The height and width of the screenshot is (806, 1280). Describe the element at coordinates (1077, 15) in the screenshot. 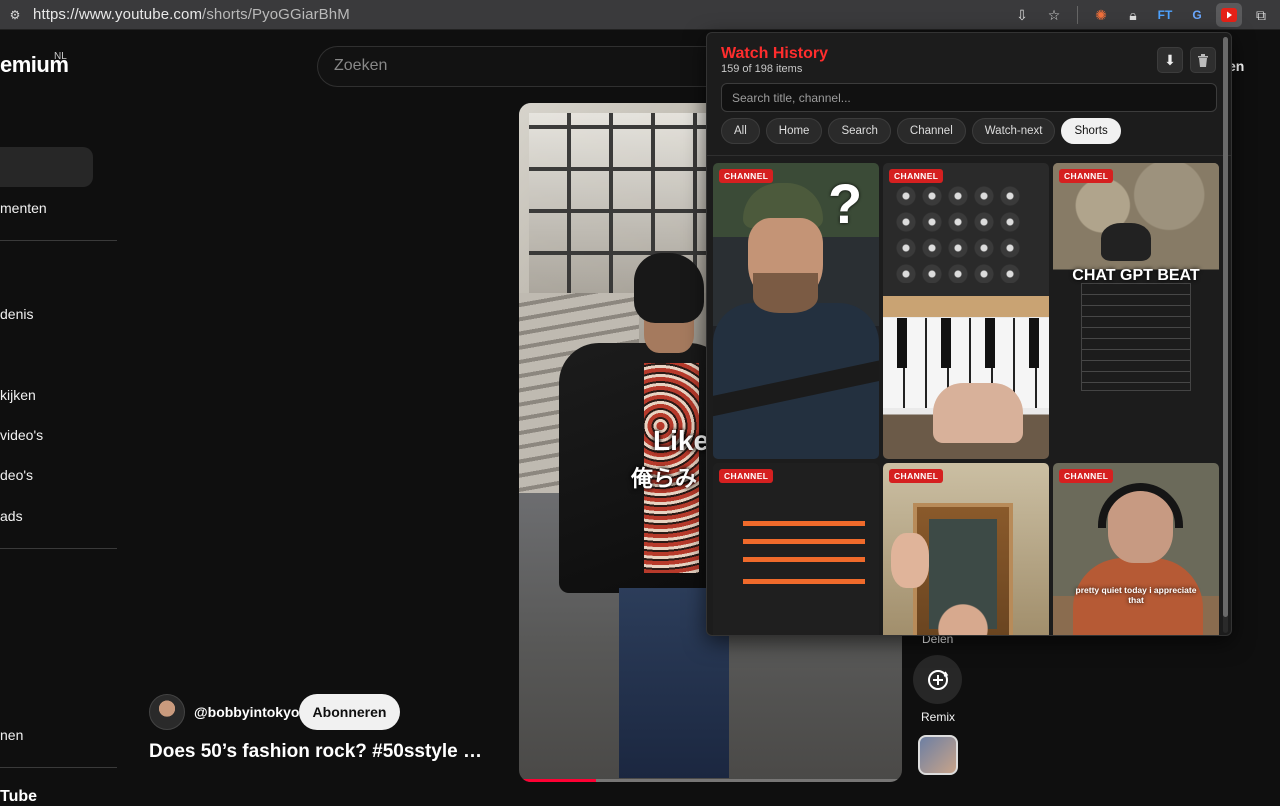

I see `toolbar-divider` at that location.